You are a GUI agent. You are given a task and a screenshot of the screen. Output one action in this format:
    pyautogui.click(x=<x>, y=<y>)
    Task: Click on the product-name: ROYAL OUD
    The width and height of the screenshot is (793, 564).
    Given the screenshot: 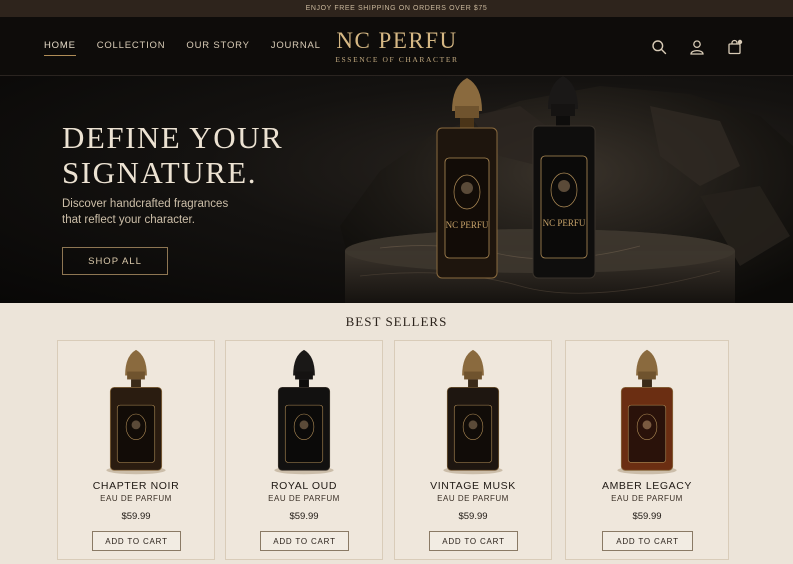 What is the action you would take?
    pyautogui.click(x=304, y=486)
    